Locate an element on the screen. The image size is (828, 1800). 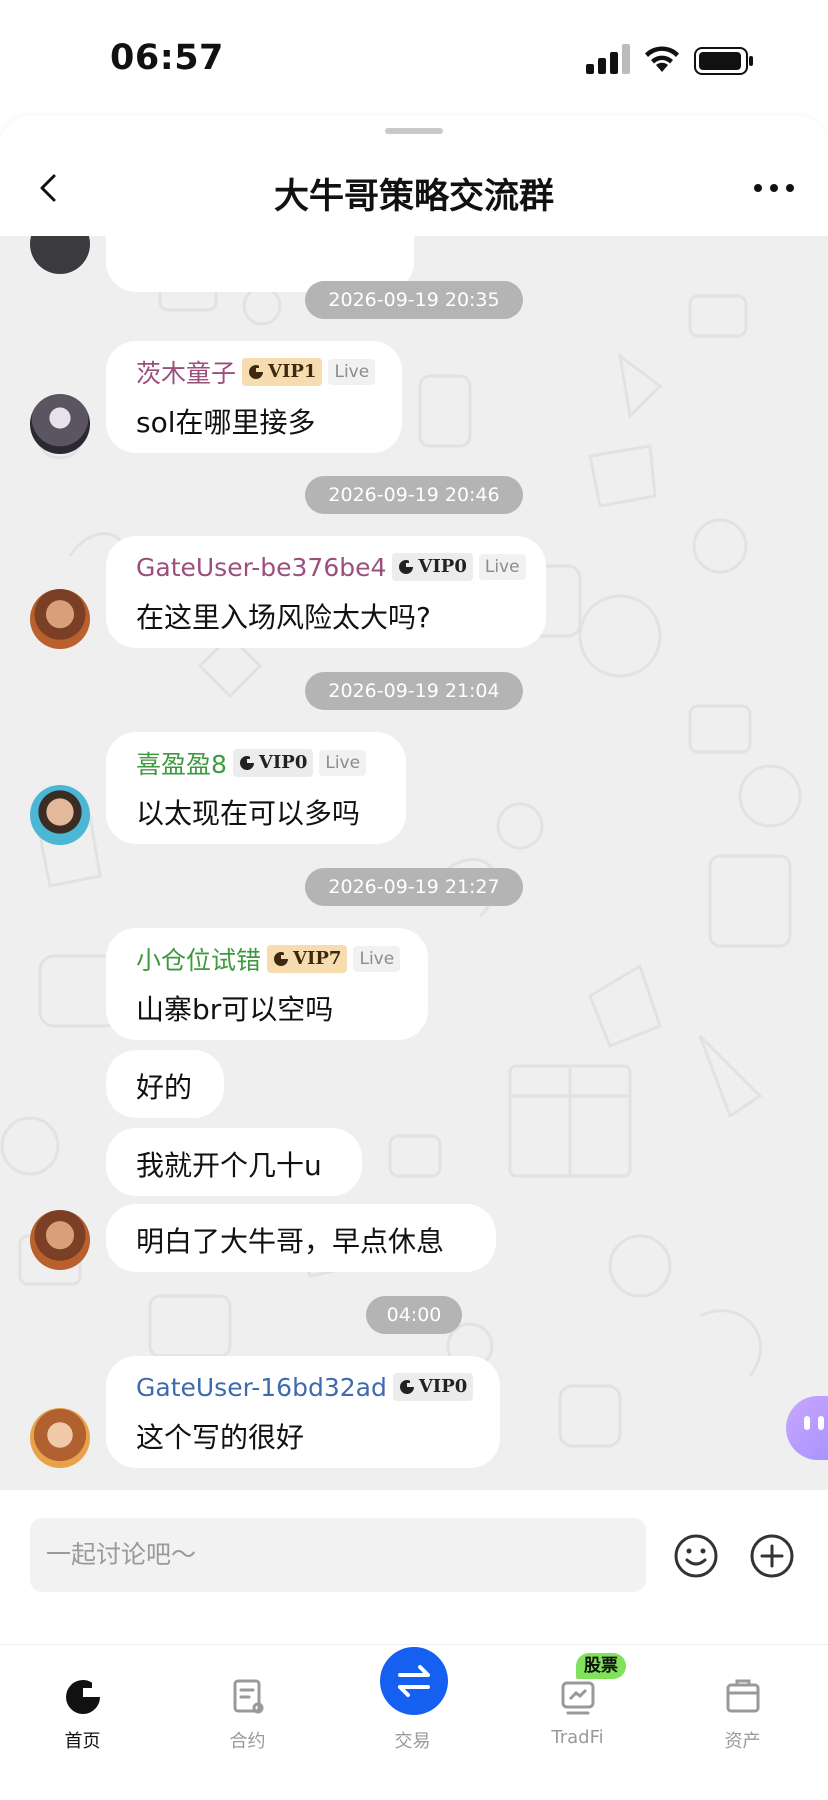
username: GateUser-be376be4 is located at coordinates (261, 567).